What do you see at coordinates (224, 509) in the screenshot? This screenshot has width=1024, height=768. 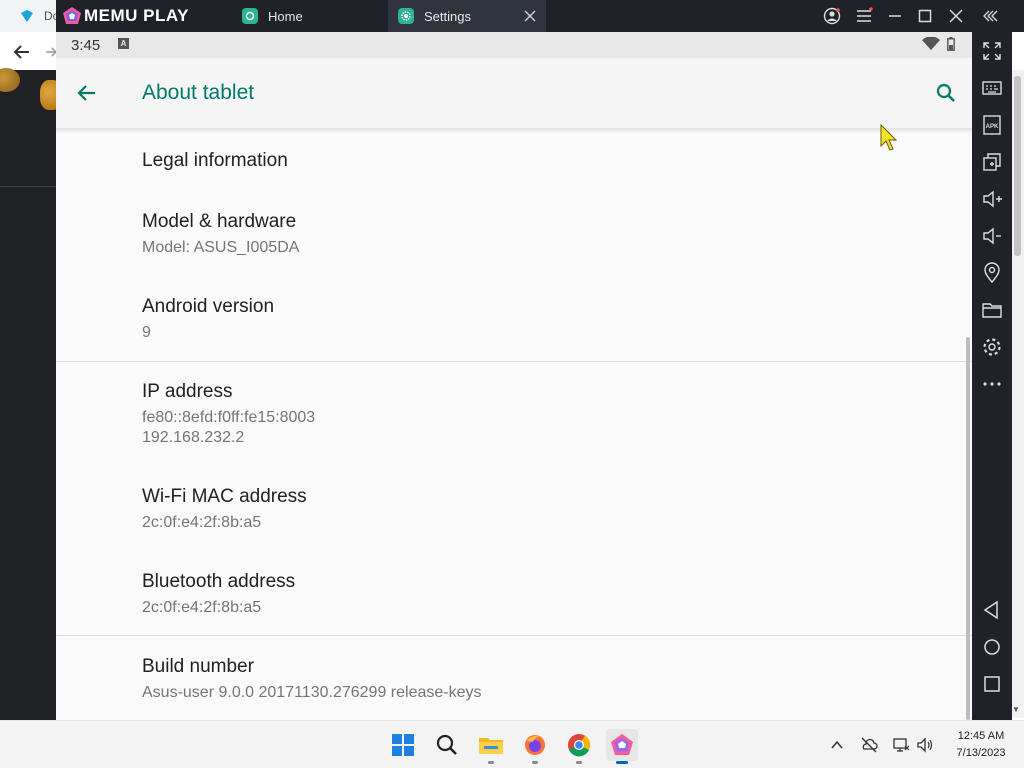 I see `pref-wifi-mac-address: Wi-Fi MAC address 2c:0f:e4:2f:8b:a5` at bounding box center [224, 509].